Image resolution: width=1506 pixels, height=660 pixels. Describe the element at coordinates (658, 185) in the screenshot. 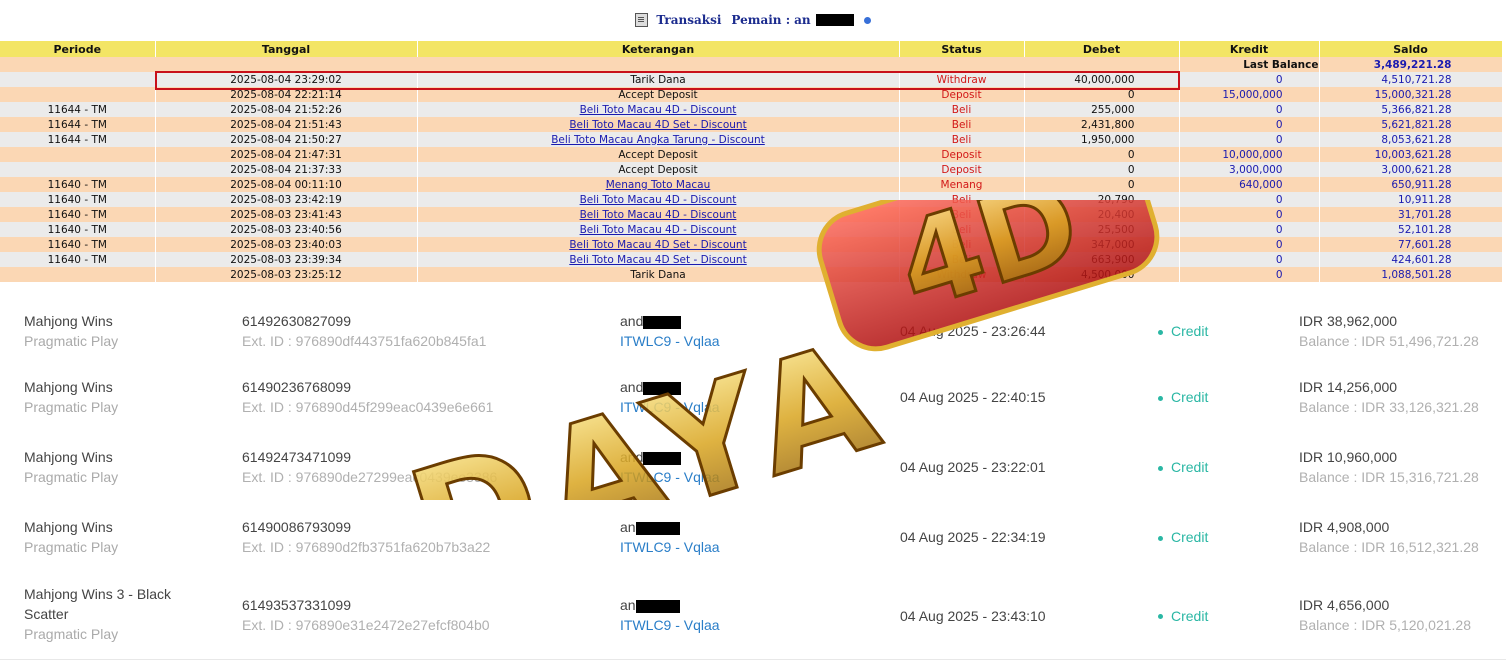

I see `keterangan-link: Menang Toto Macau` at that location.